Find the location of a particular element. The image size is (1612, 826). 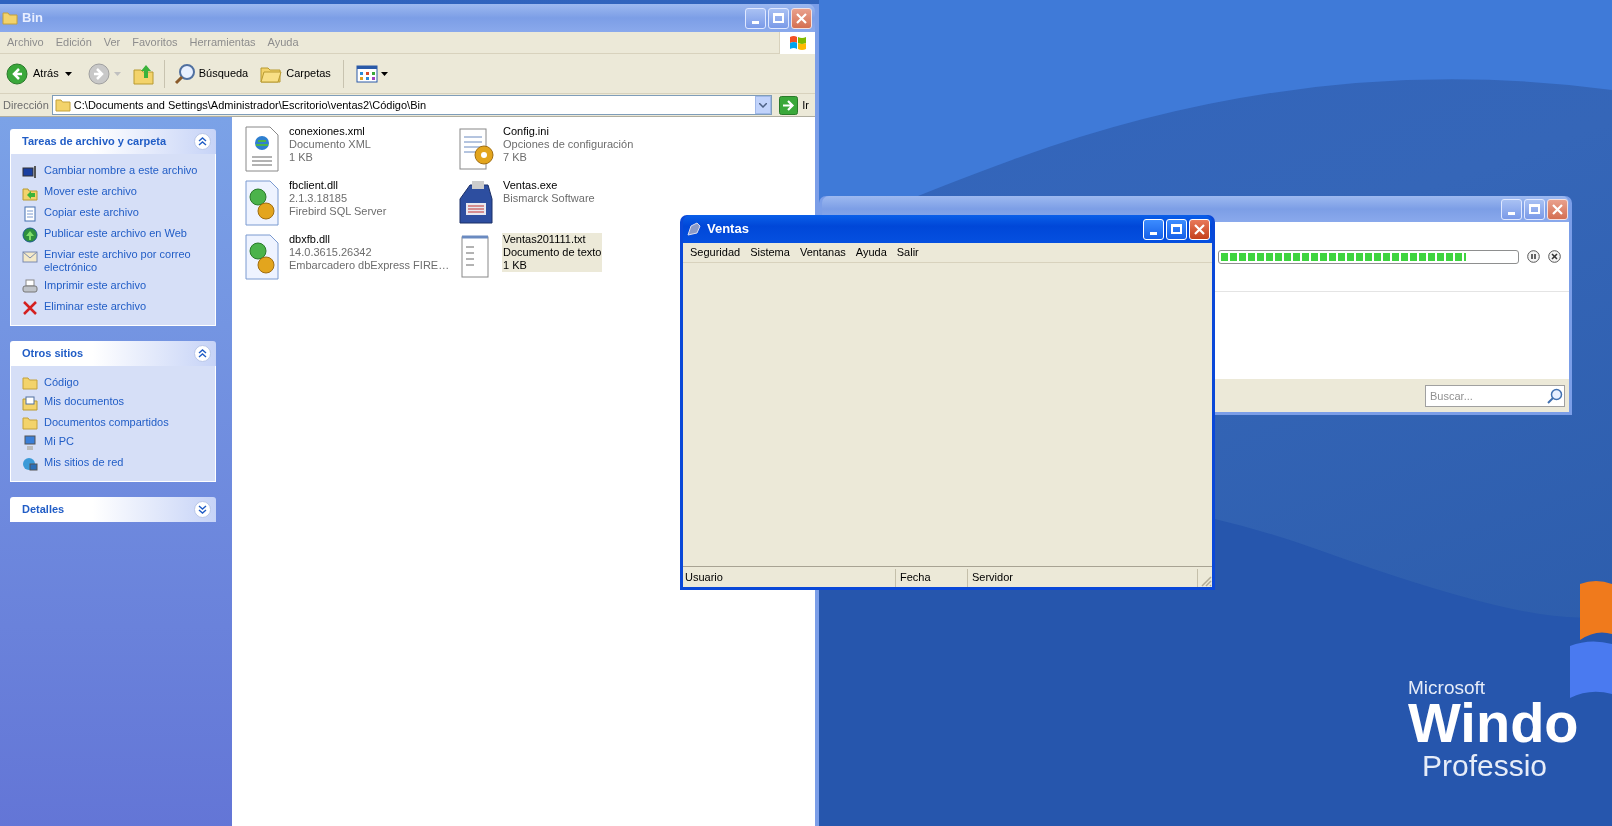

logo-text: Microsoft is located at coordinates (1447, 687).